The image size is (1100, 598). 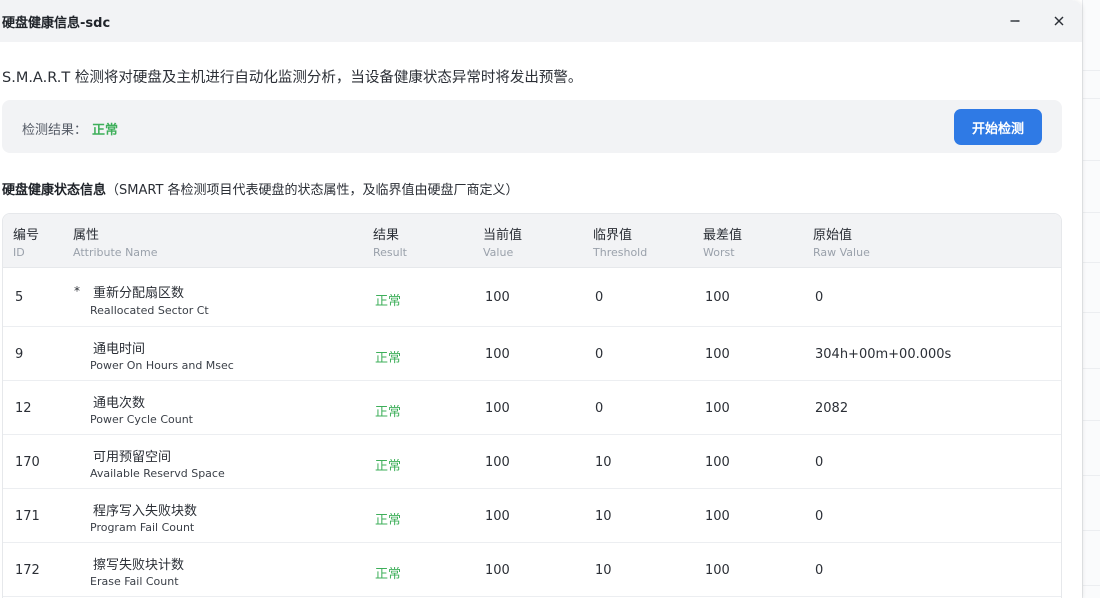 I want to click on detection-result-panel: 检测结果： 正常 开始检测, so click(x=532, y=126).